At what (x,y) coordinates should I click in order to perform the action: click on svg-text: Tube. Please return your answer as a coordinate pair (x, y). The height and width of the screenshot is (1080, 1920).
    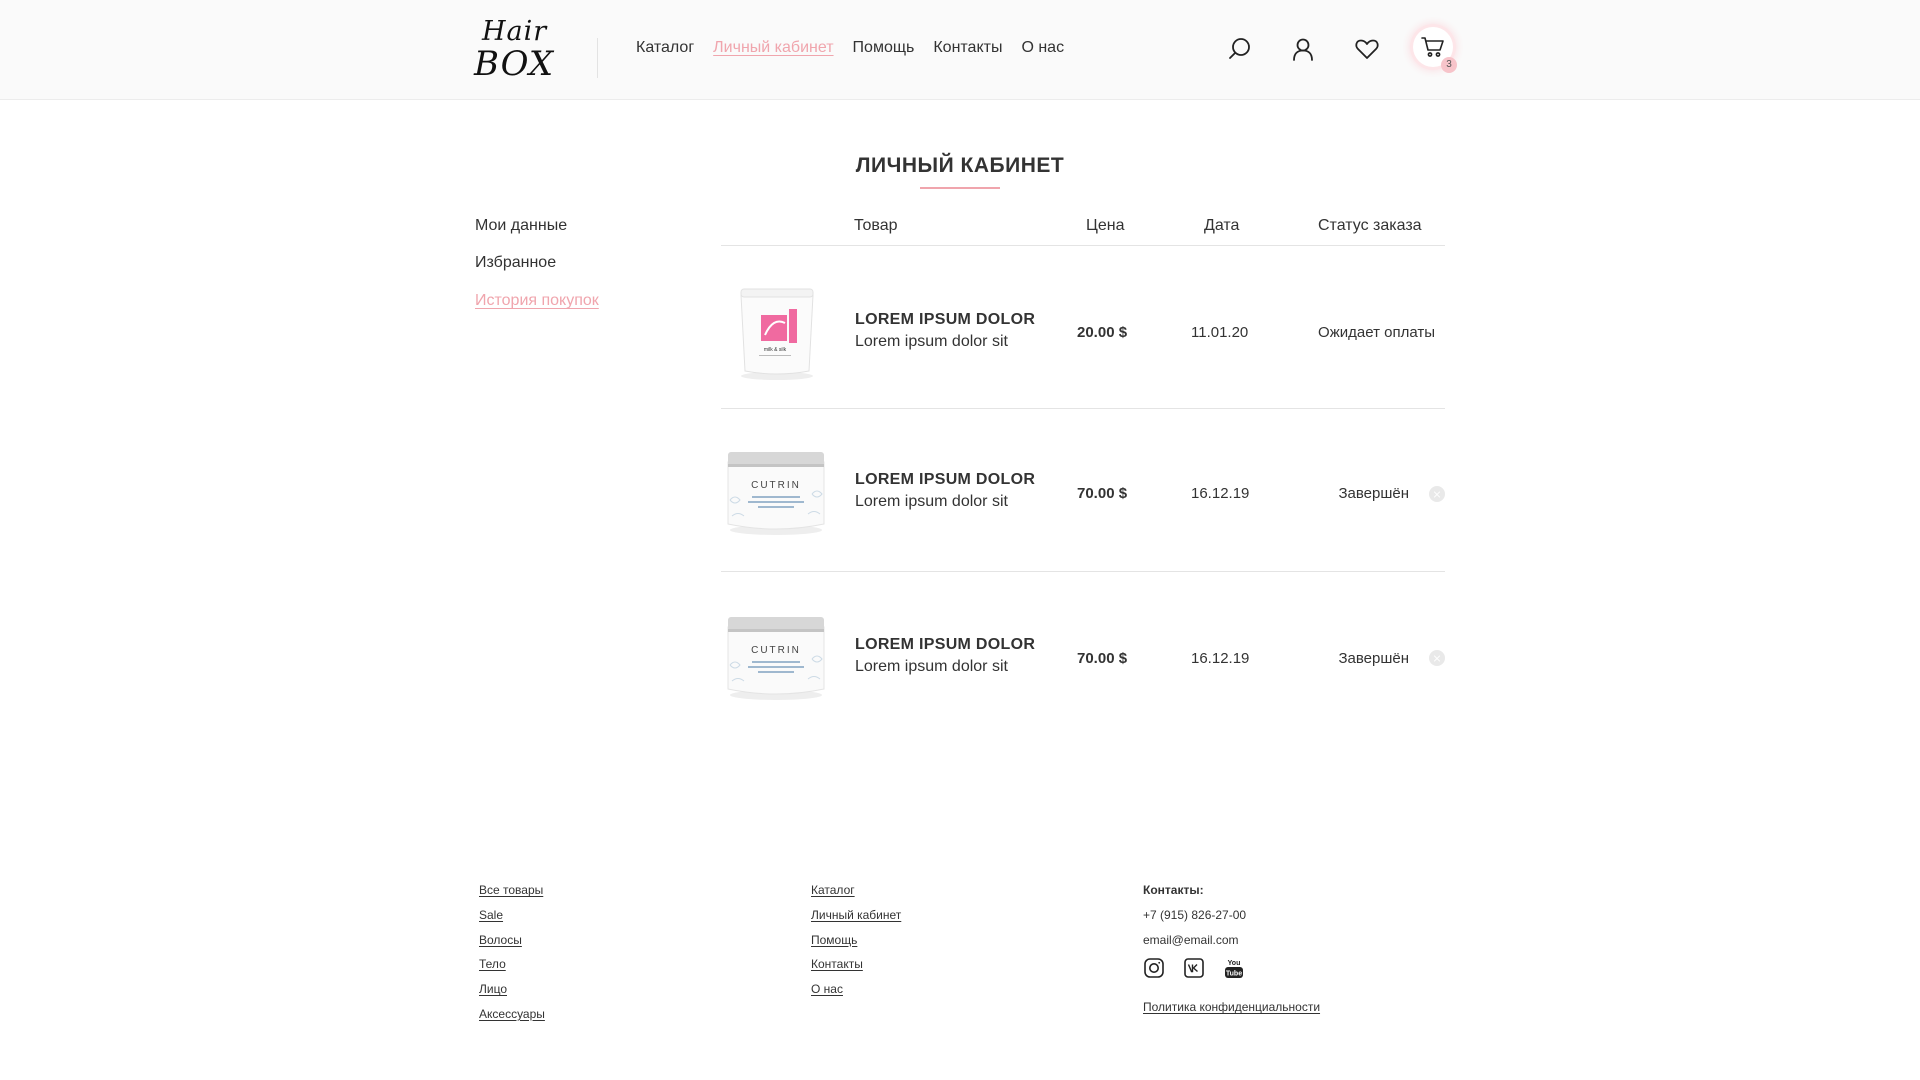
    Looking at the image, I should click on (1234, 974).